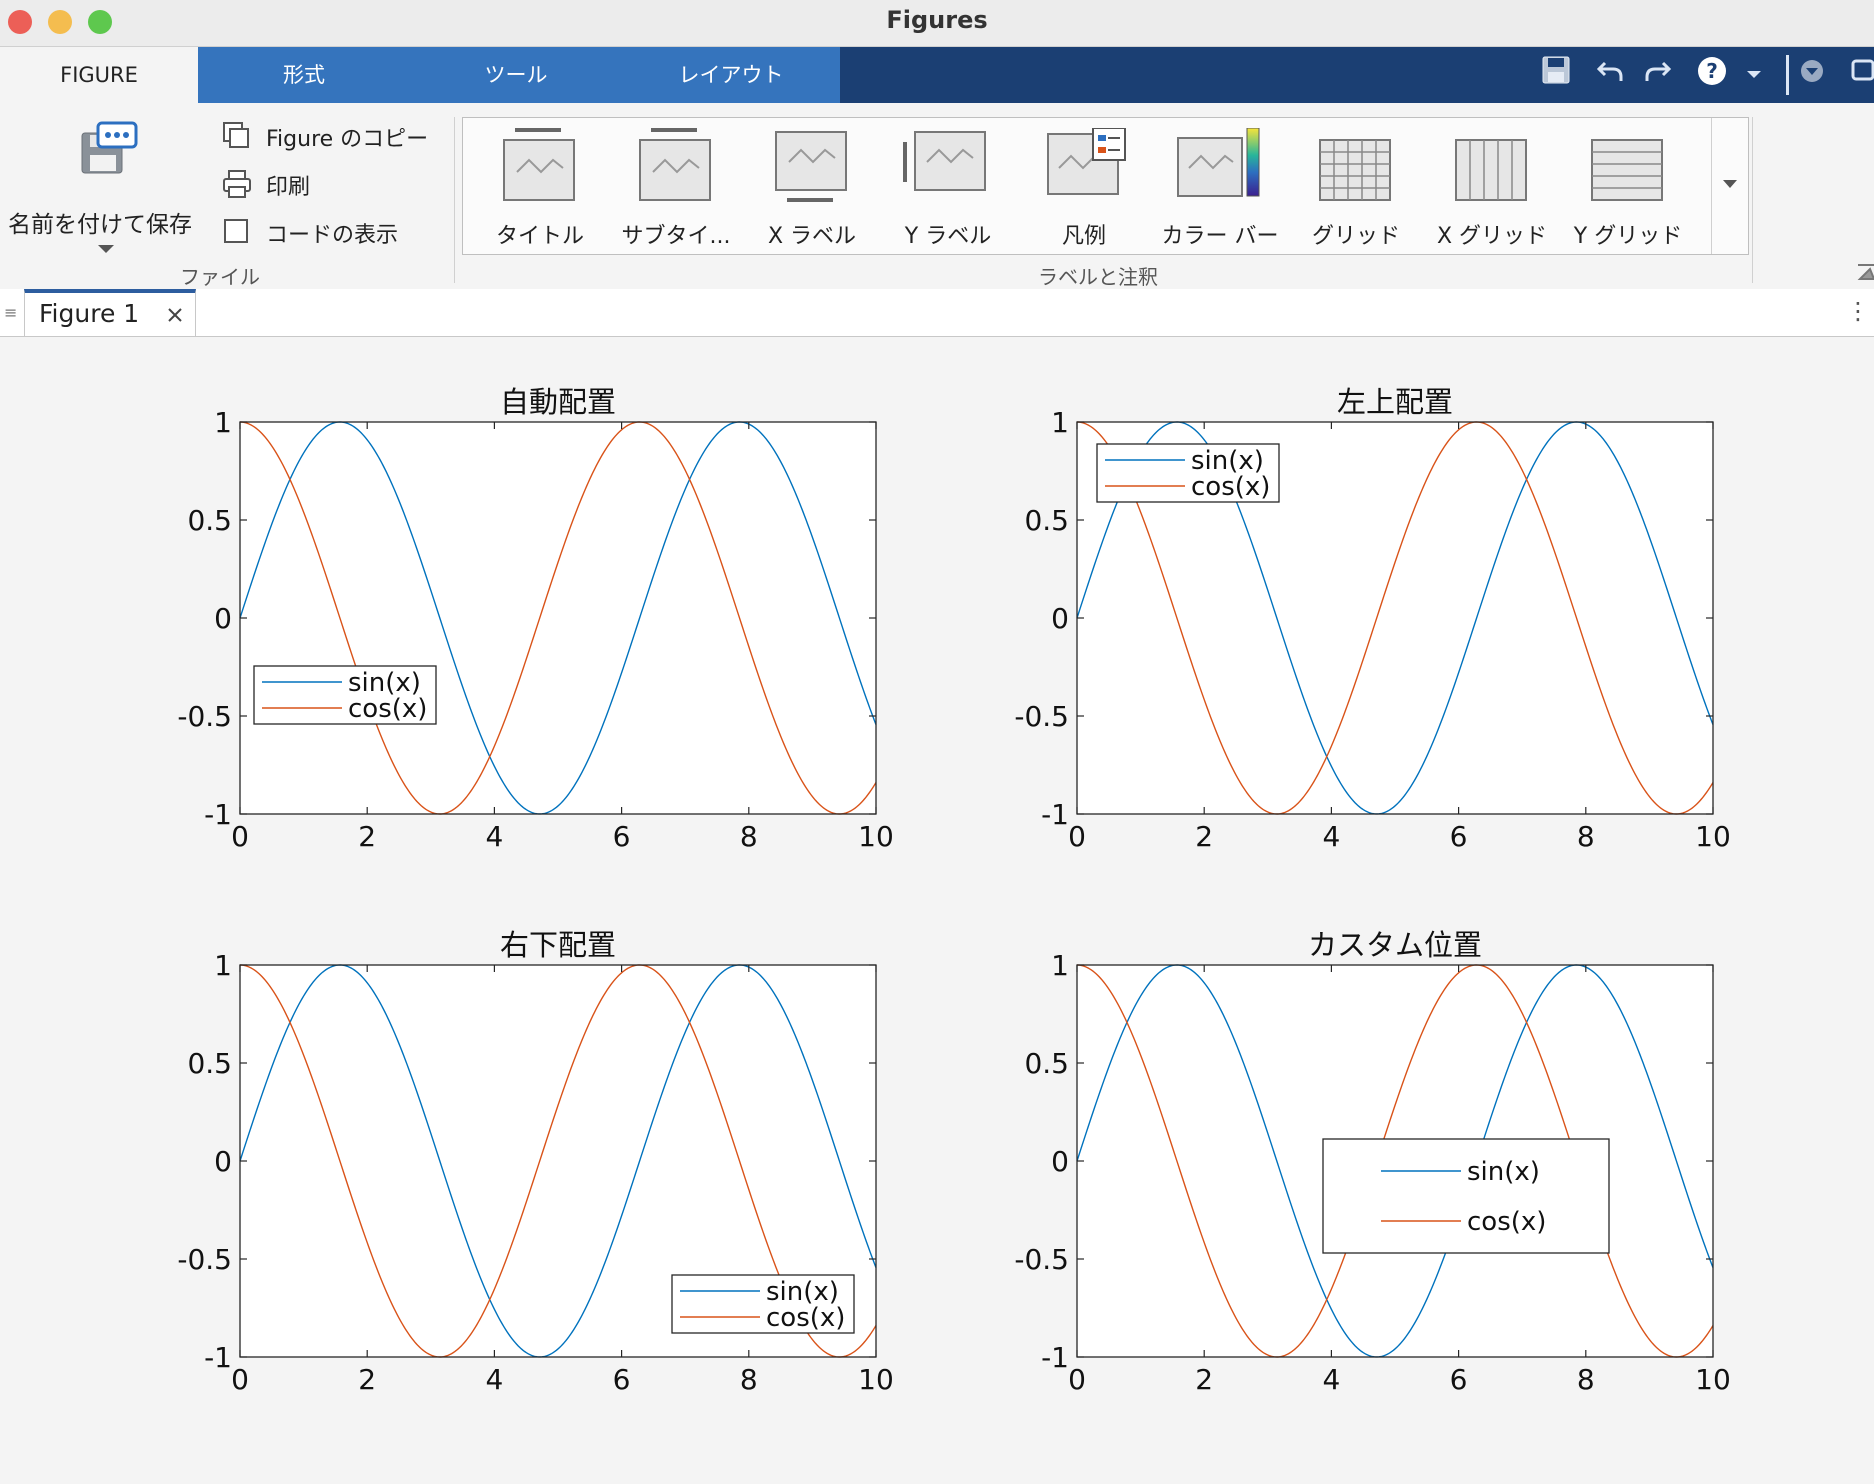  I want to click on undock-icon, so click(1858, 75).